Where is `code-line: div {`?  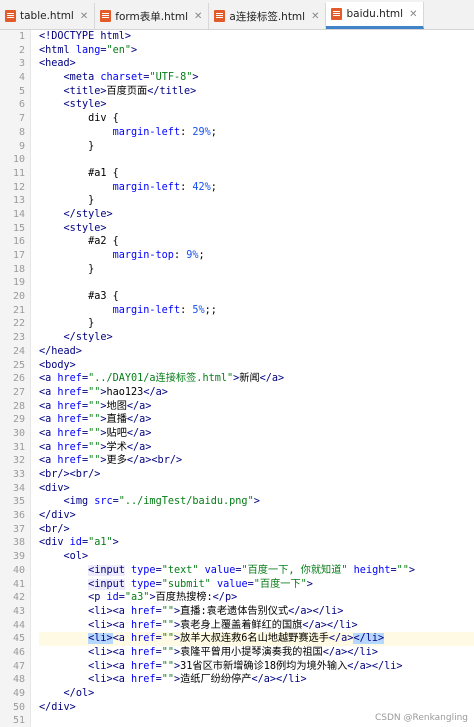
code-line: div { is located at coordinates (256, 119).